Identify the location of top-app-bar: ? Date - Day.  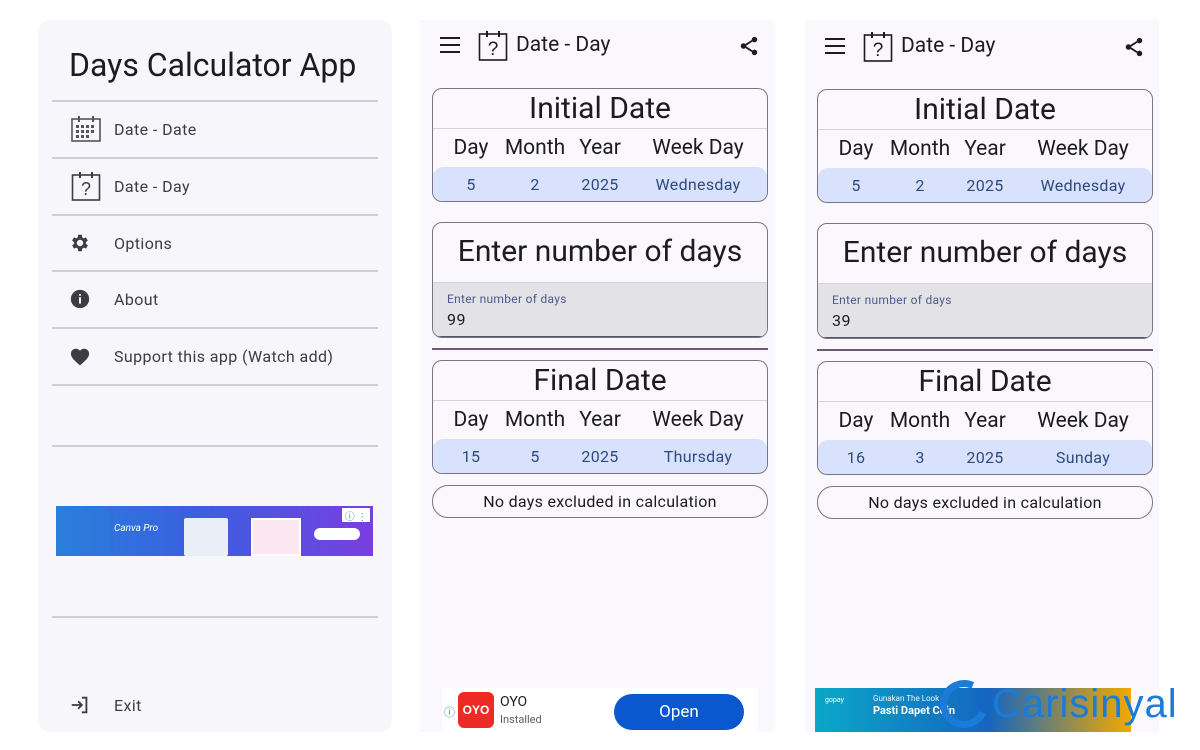
(597, 47).